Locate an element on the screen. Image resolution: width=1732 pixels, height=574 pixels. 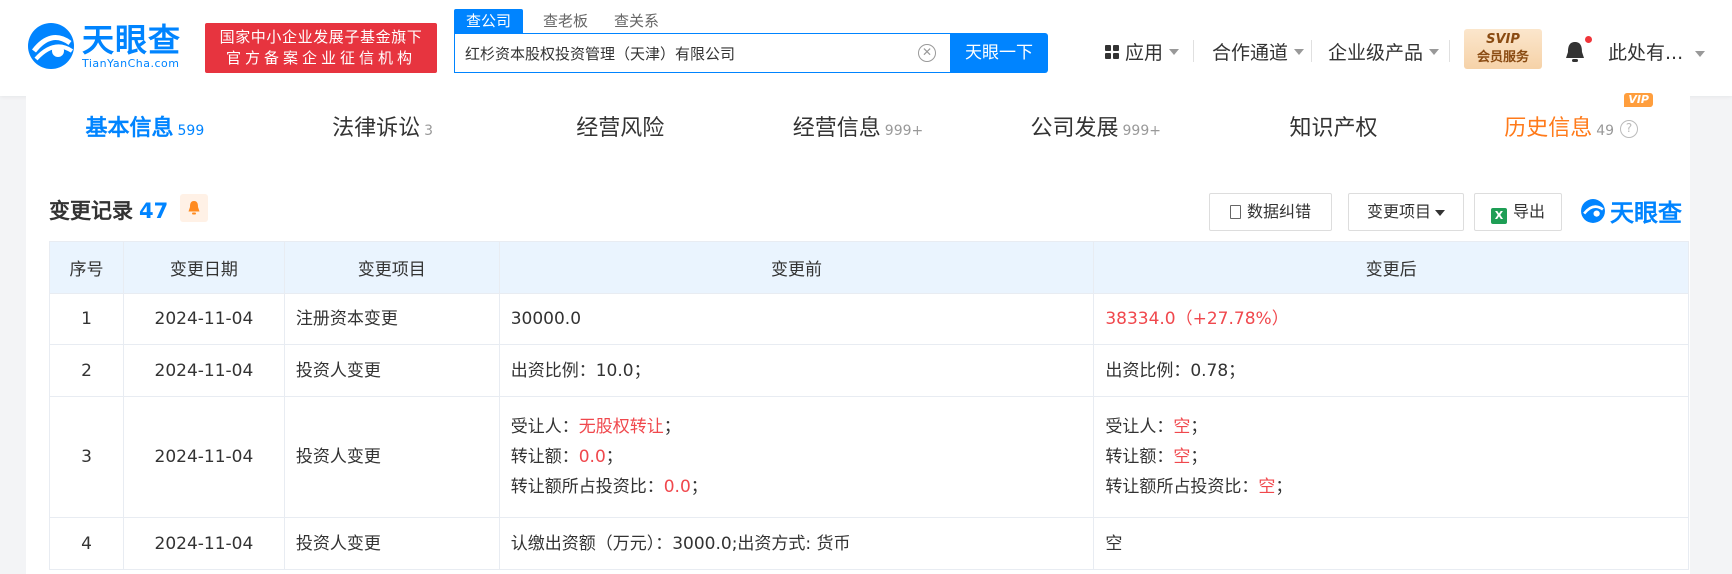
table-header-row: 序号 变更日期 变更项目 变更前 变更后 is located at coordinates (869, 267).